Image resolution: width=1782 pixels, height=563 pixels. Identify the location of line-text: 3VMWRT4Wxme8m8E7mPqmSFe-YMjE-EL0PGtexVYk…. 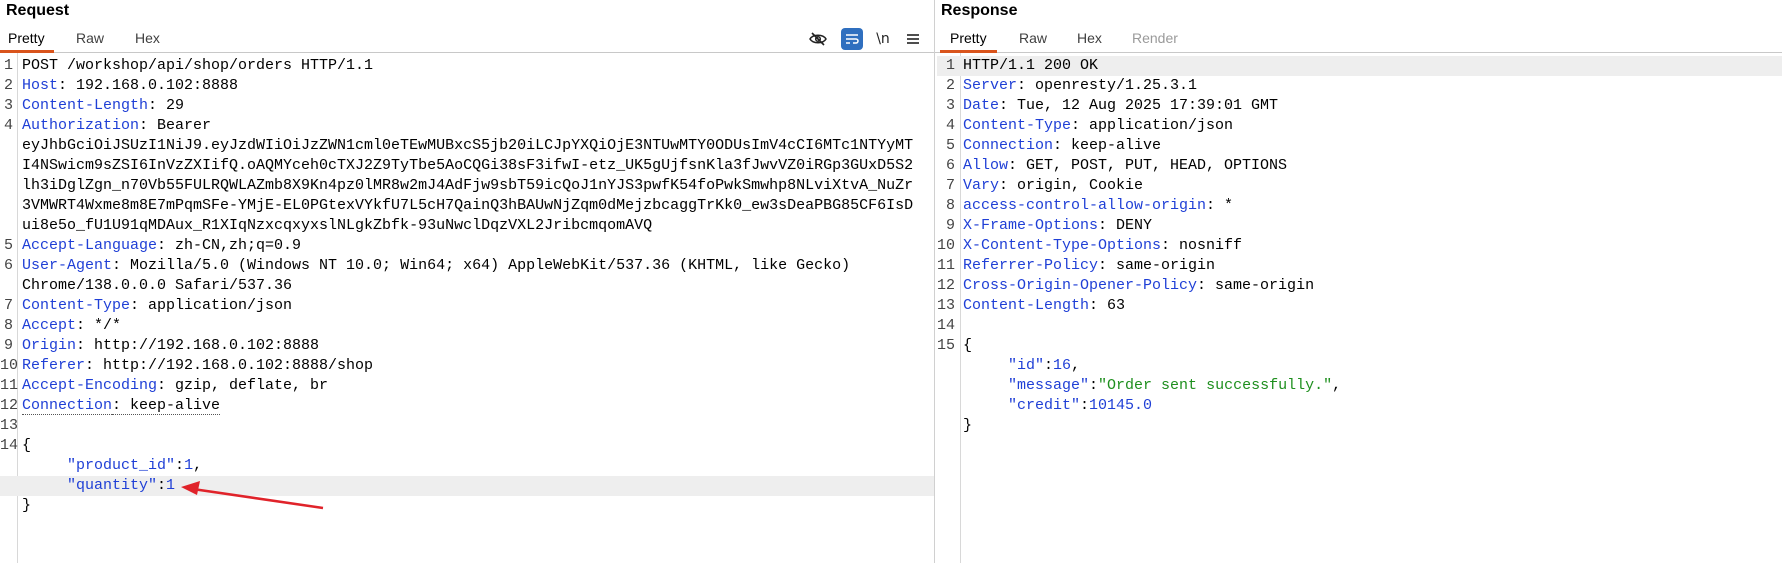
(467, 206).